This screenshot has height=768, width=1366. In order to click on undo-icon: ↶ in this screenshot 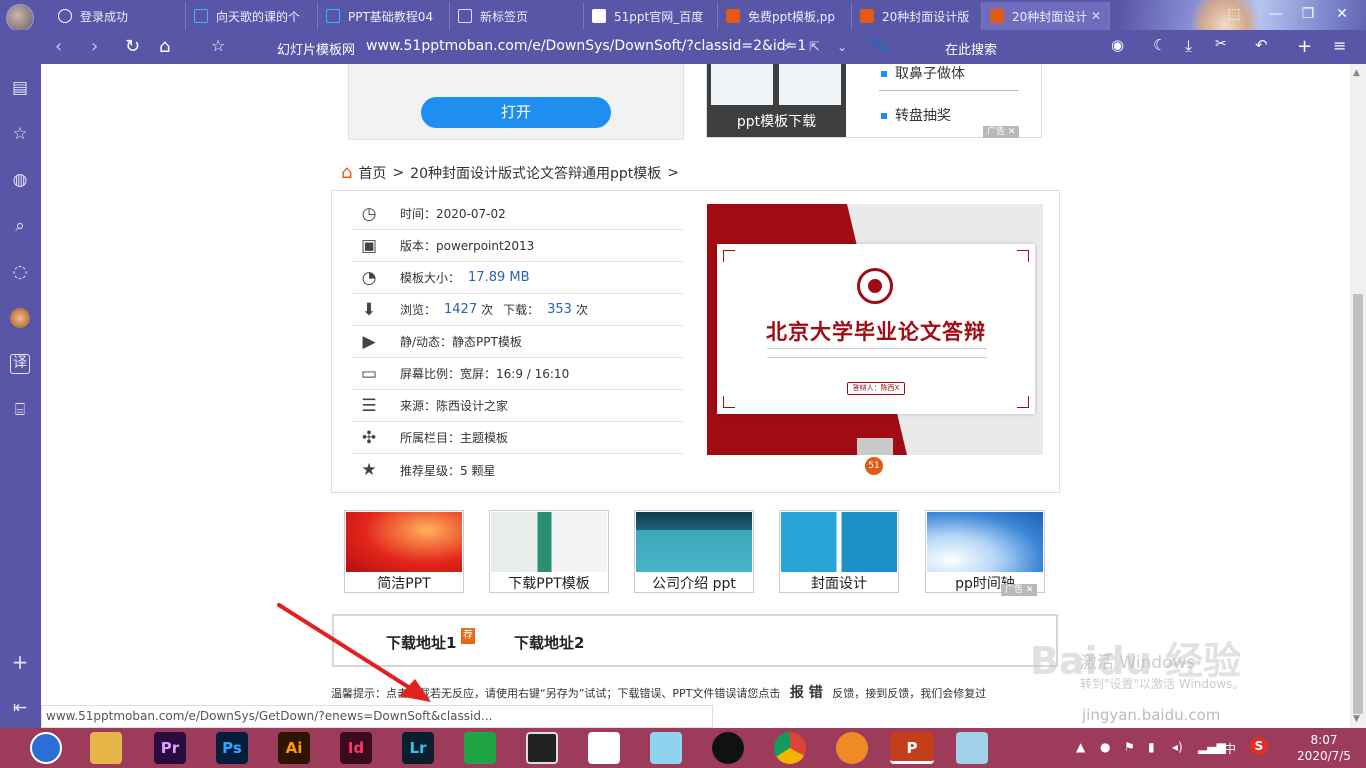, I will do `click(1261, 45)`.